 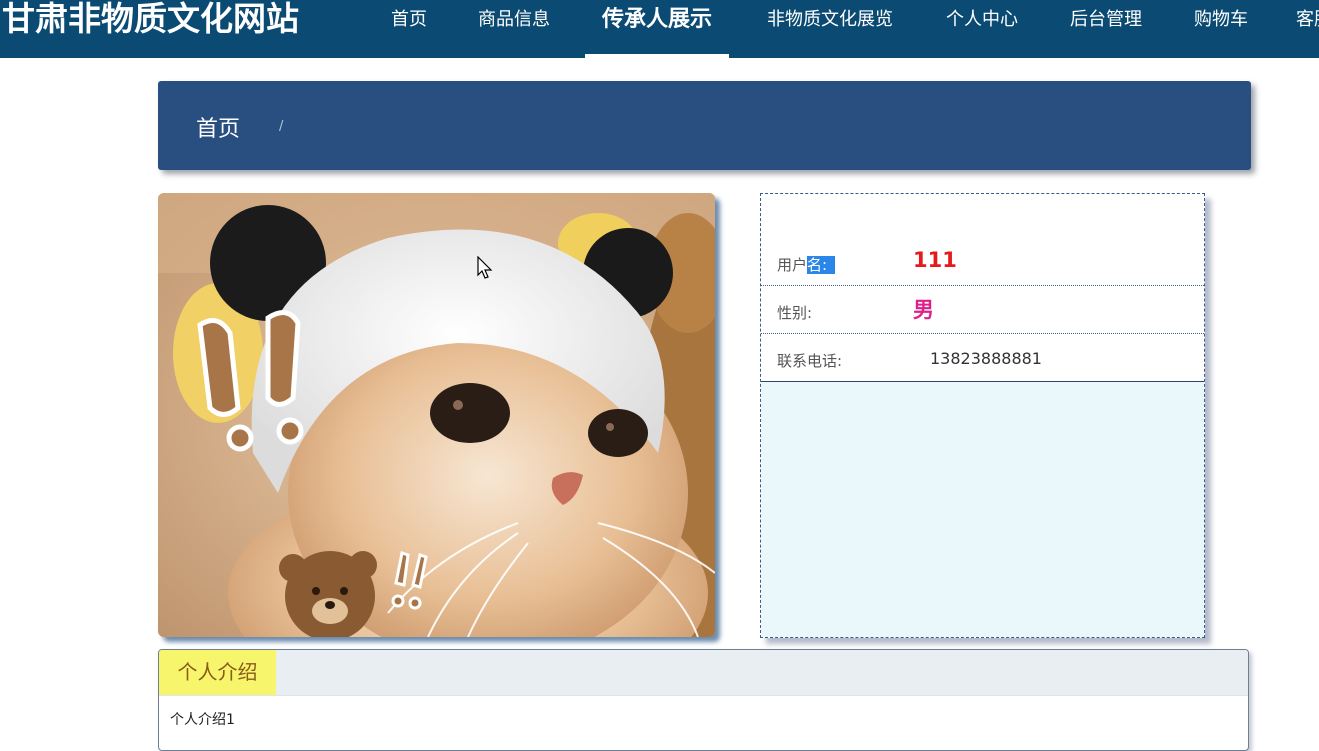 What do you see at coordinates (795, 313) in the screenshot?
I see `gender-label: 性别:` at bounding box center [795, 313].